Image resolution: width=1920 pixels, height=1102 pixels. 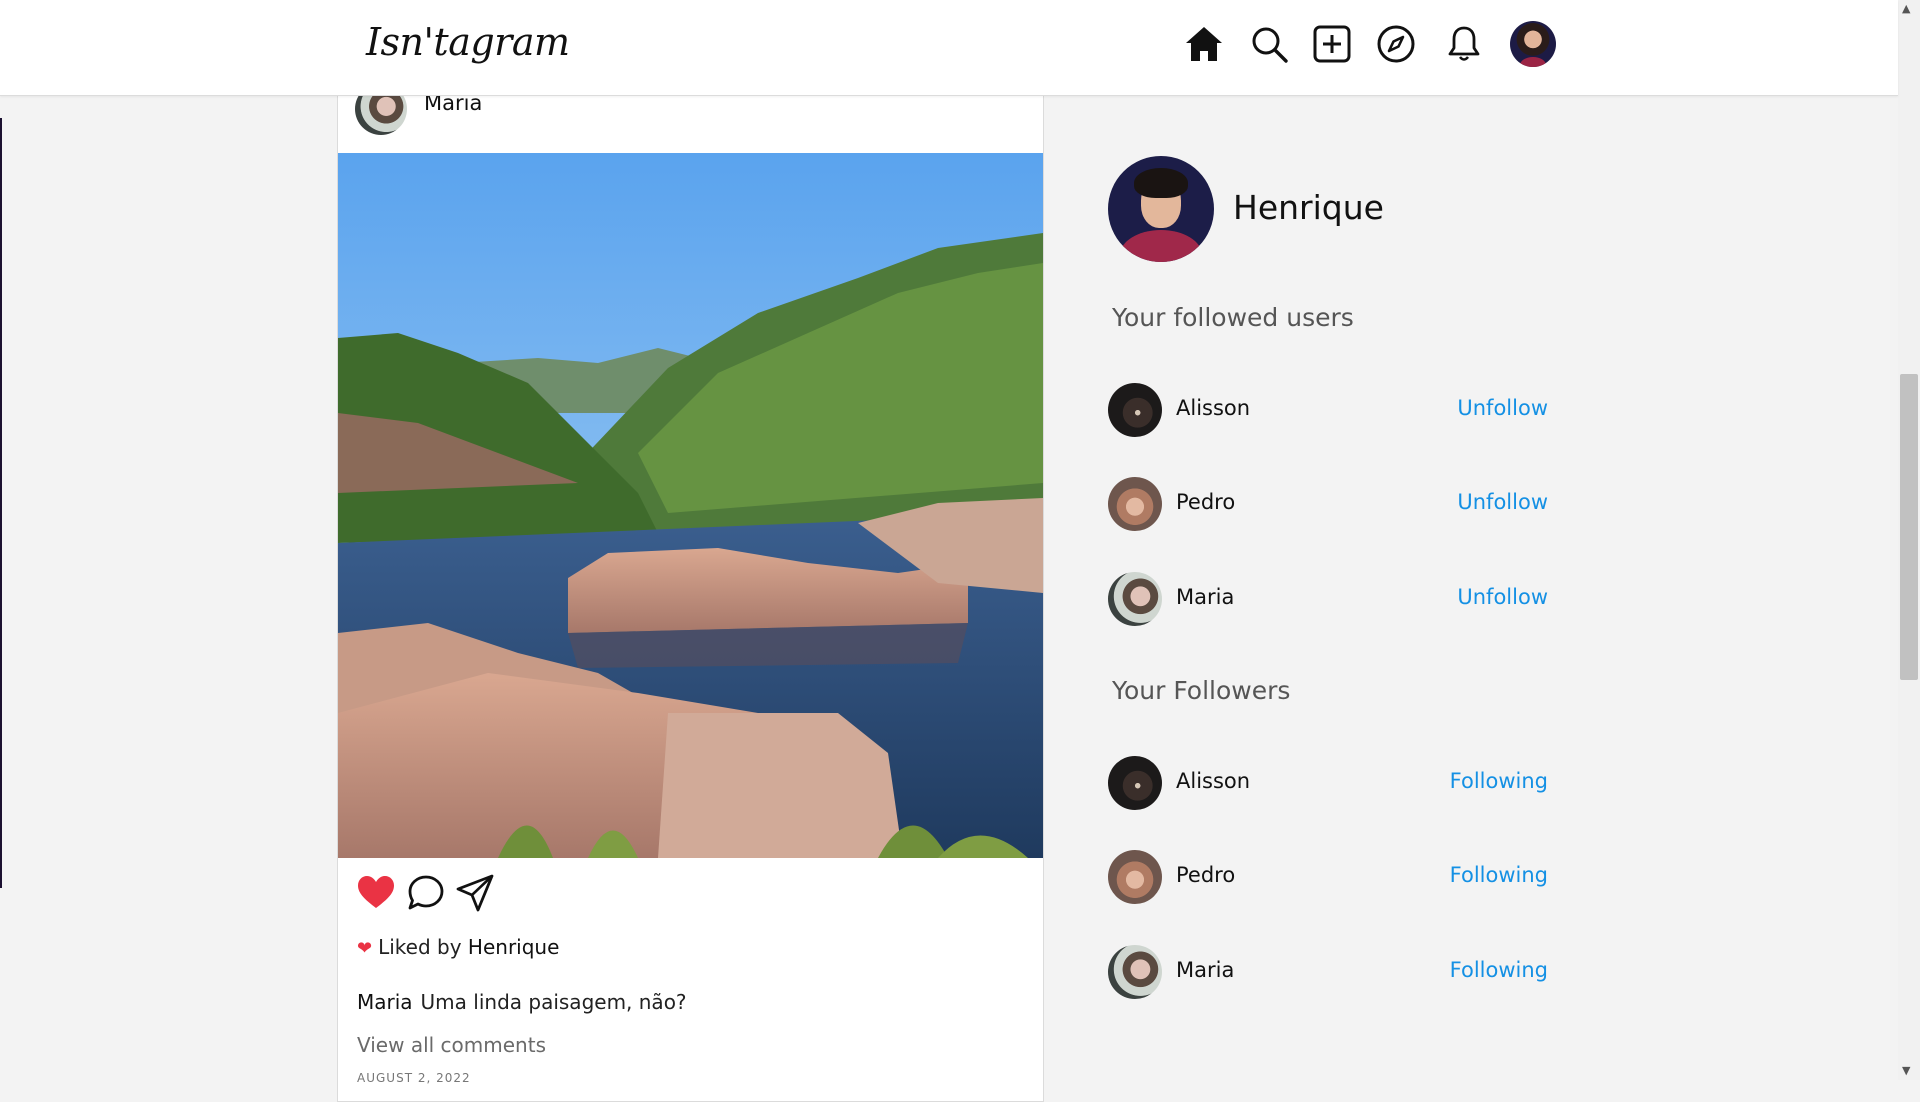 I want to click on scroll-down-arrow-icon: ▼, so click(x=1906, y=1070).